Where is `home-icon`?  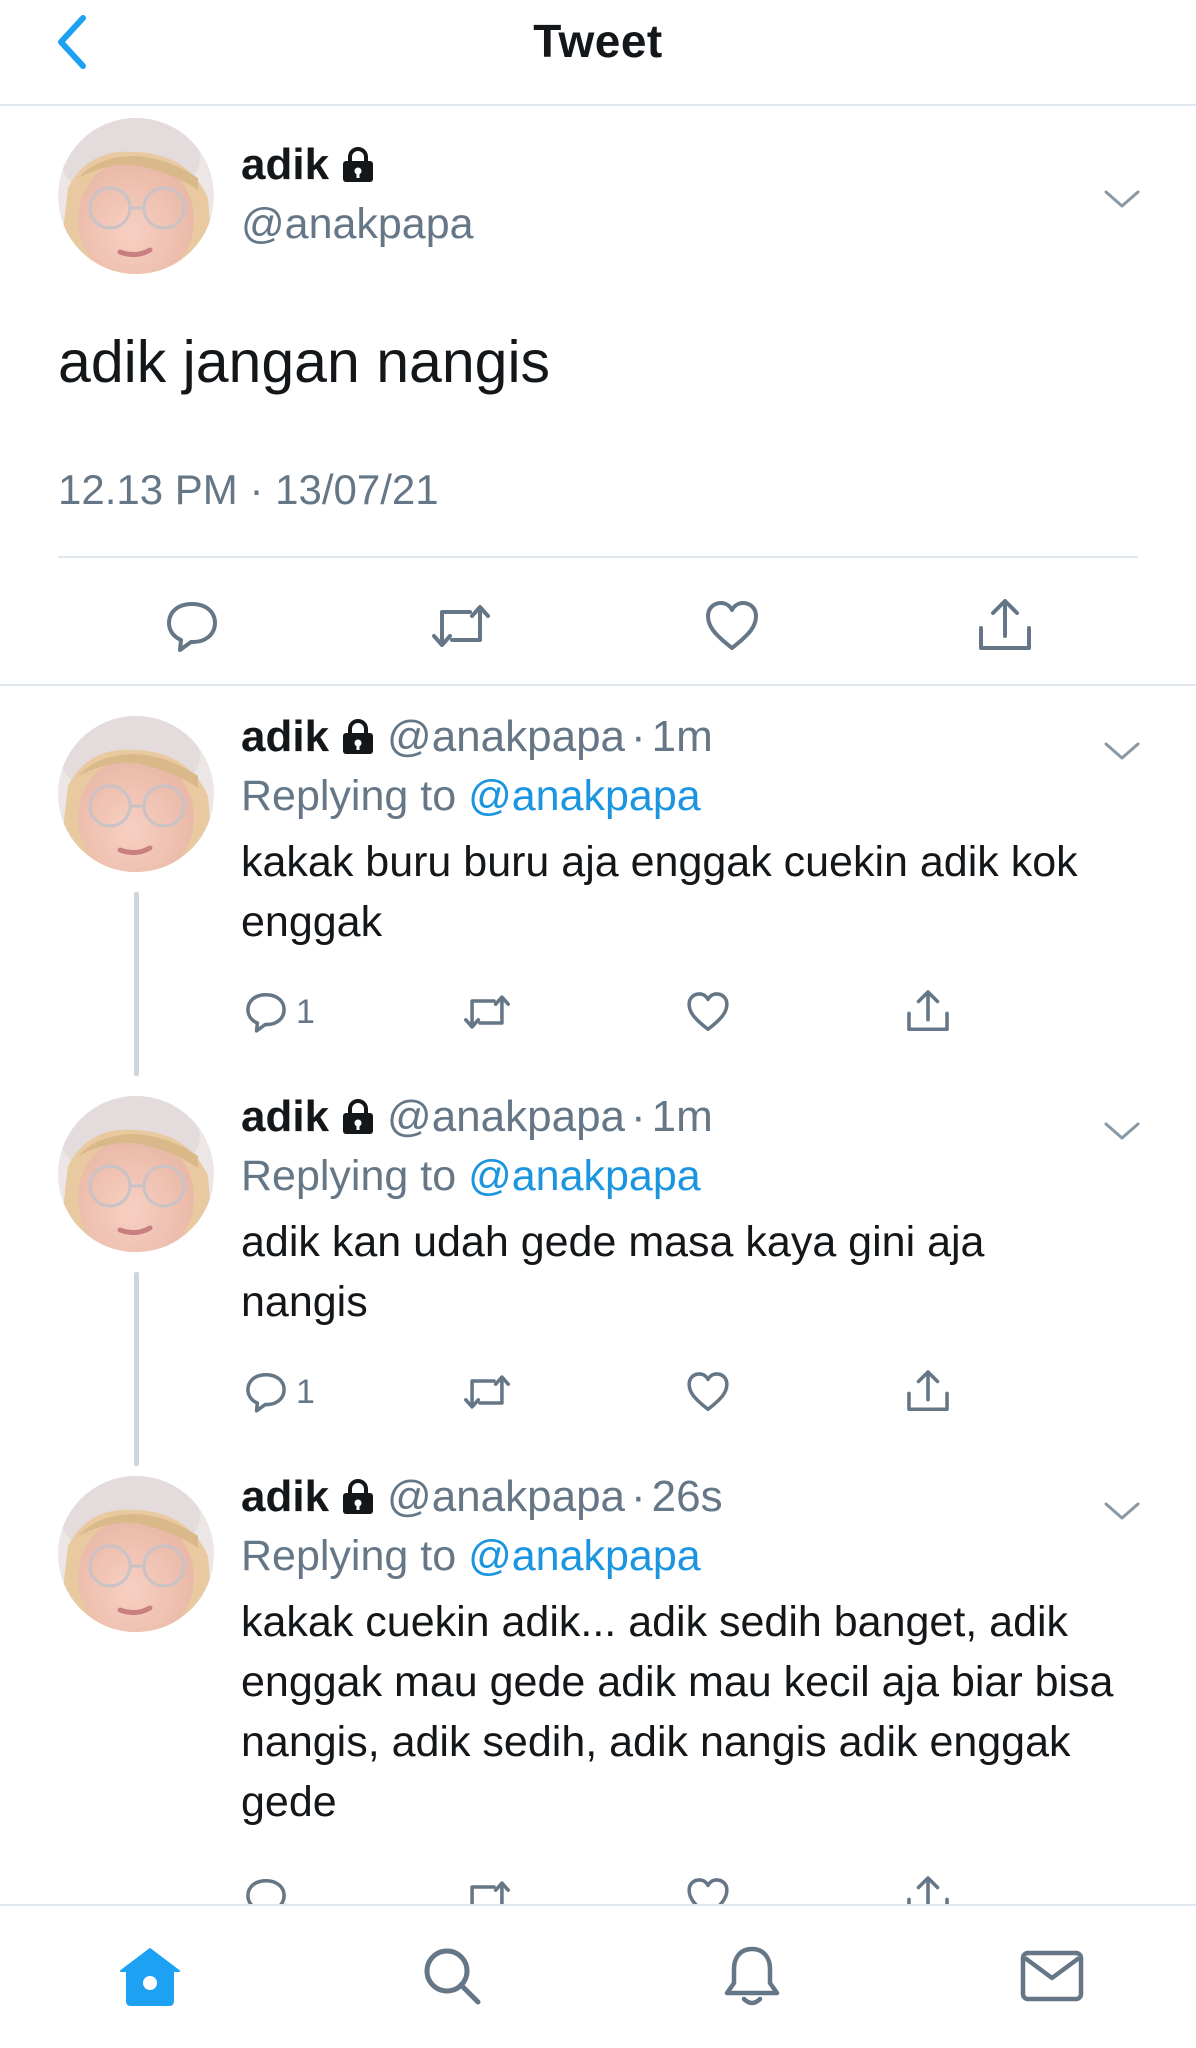
home-icon is located at coordinates (150, 1977).